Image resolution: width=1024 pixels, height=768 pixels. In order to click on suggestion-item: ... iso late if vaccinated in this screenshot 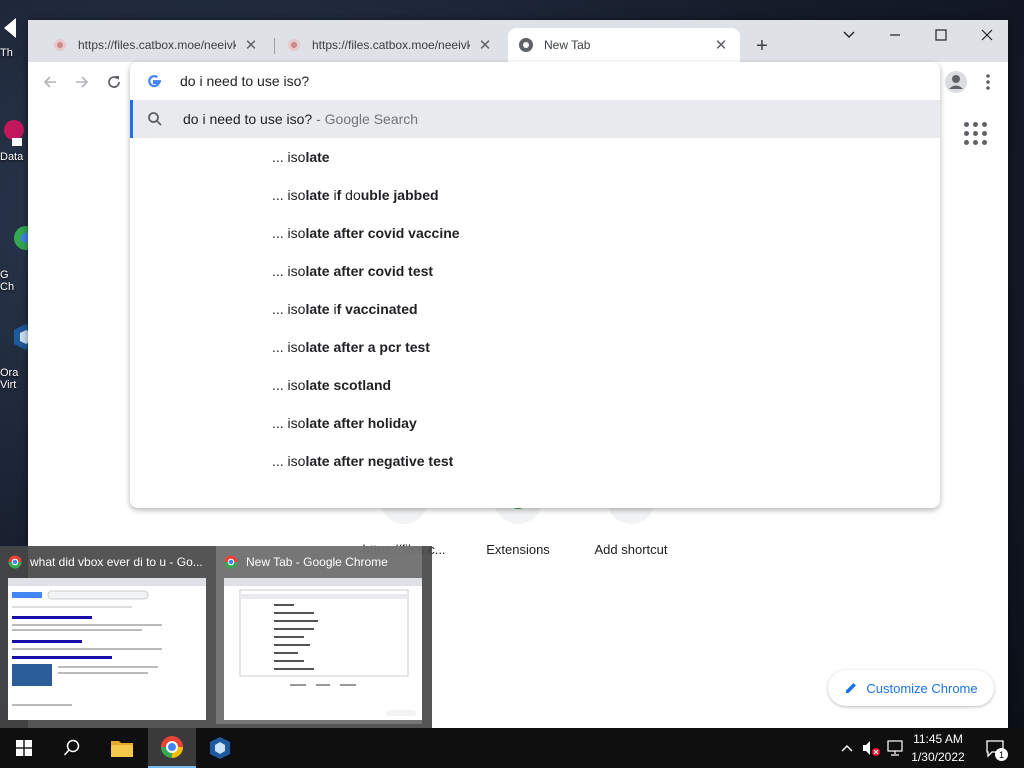, I will do `click(345, 309)`.